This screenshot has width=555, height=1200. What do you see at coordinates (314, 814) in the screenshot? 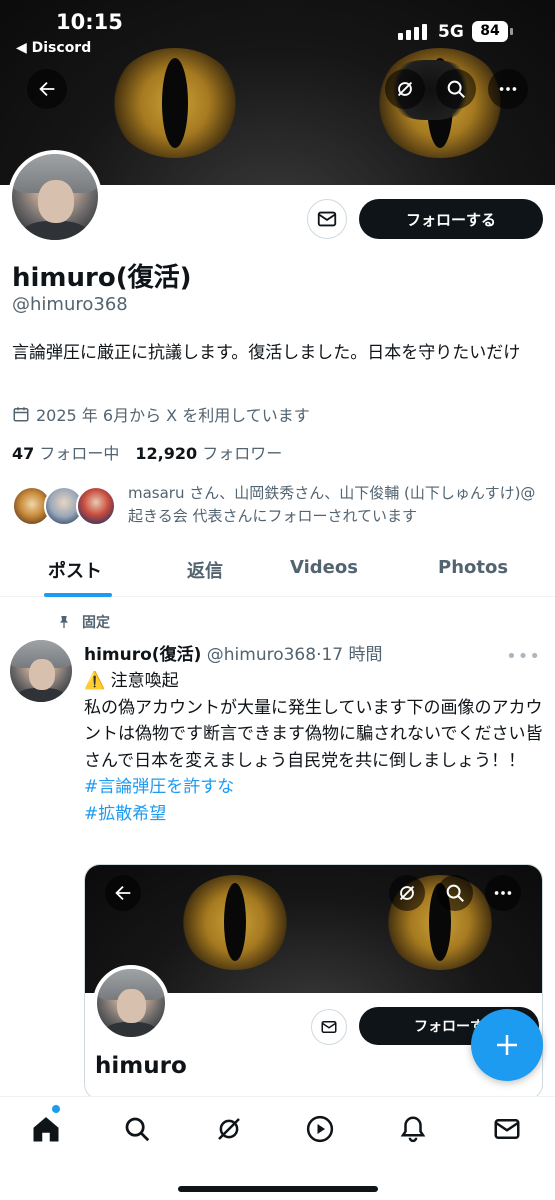
I see `hashtag-link: #拡散希望` at bounding box center [314, 814].